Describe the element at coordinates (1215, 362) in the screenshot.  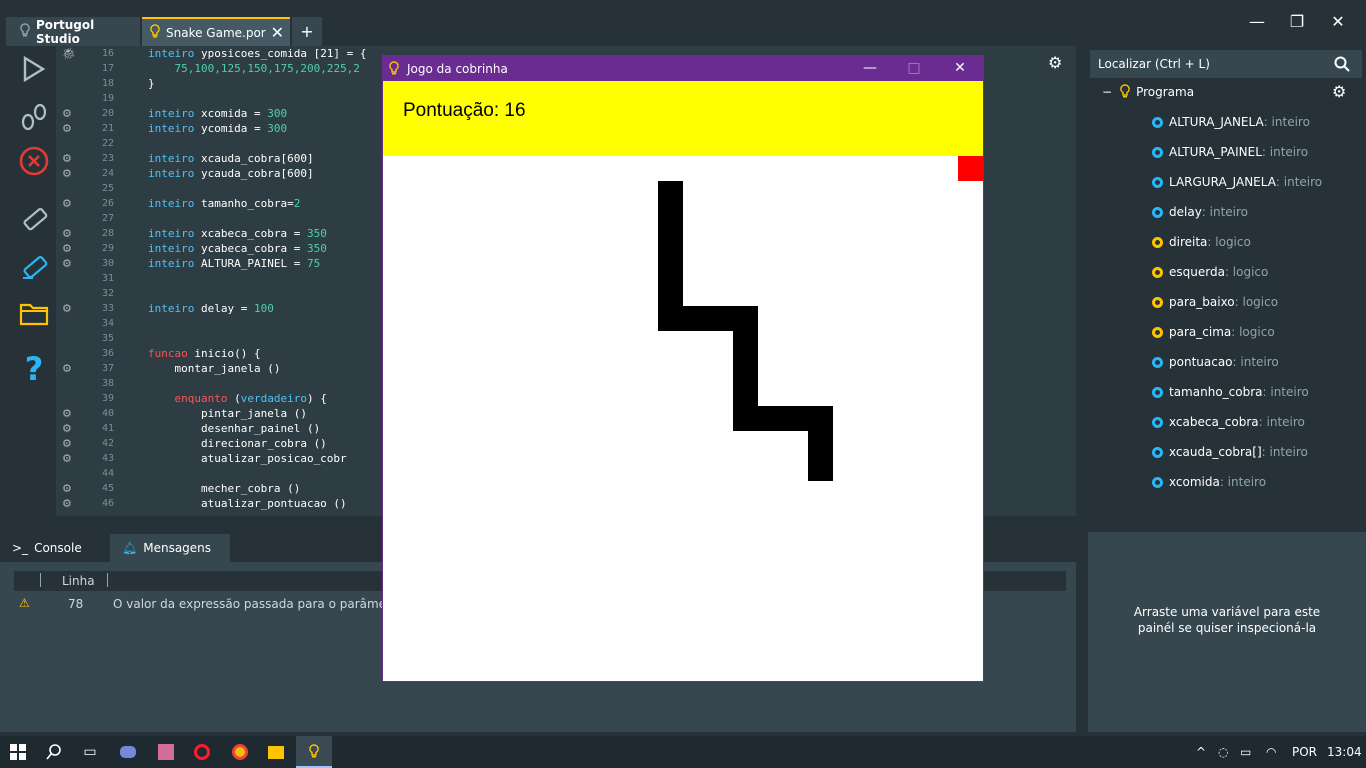
I see `variable-item: pontuacao : inteiro` at that location.